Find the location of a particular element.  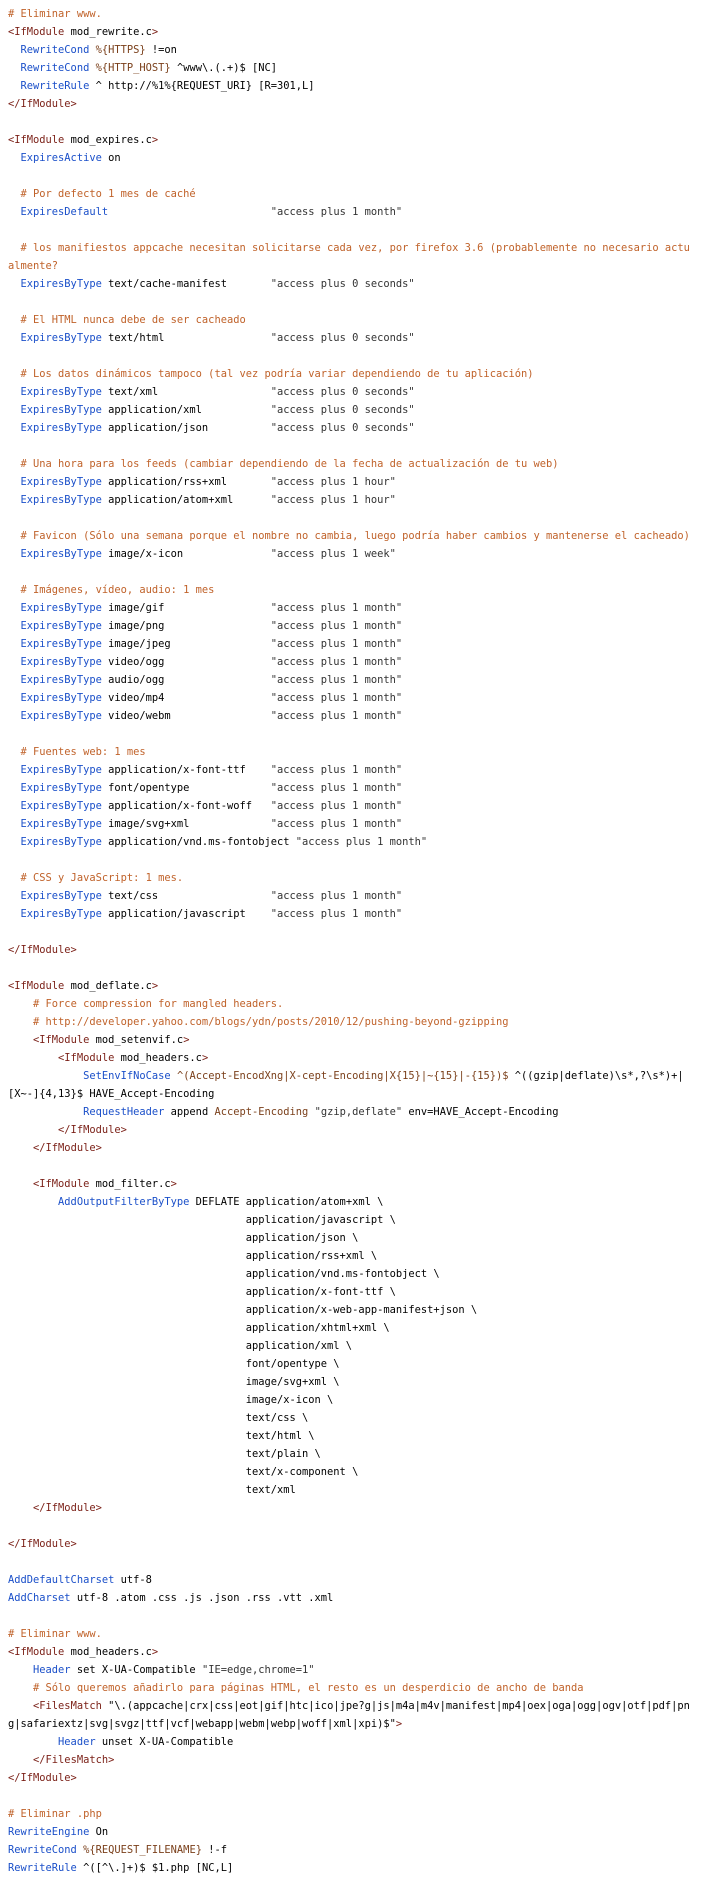

code-token: ExpiresActive is located at coordinates (61, 158).